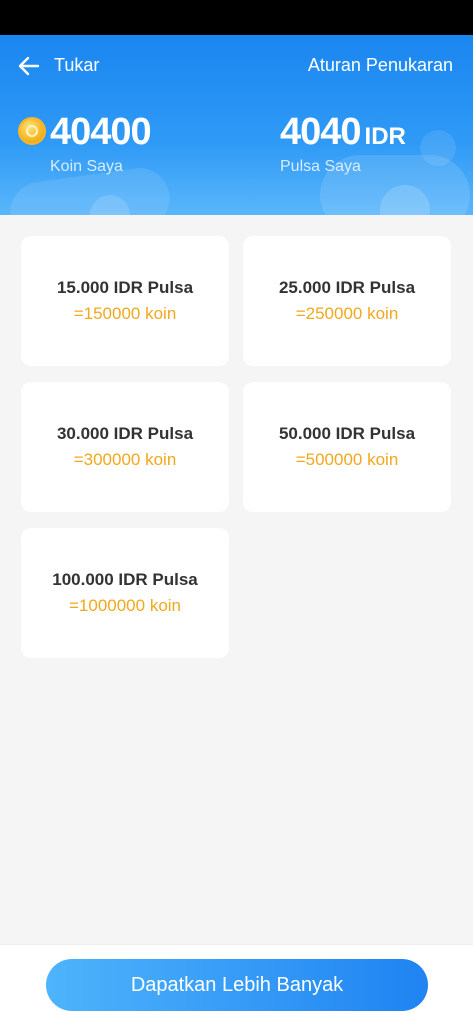  I want to click on reward-amount: 15.000 IDR Pulsa, so click(125, 287).